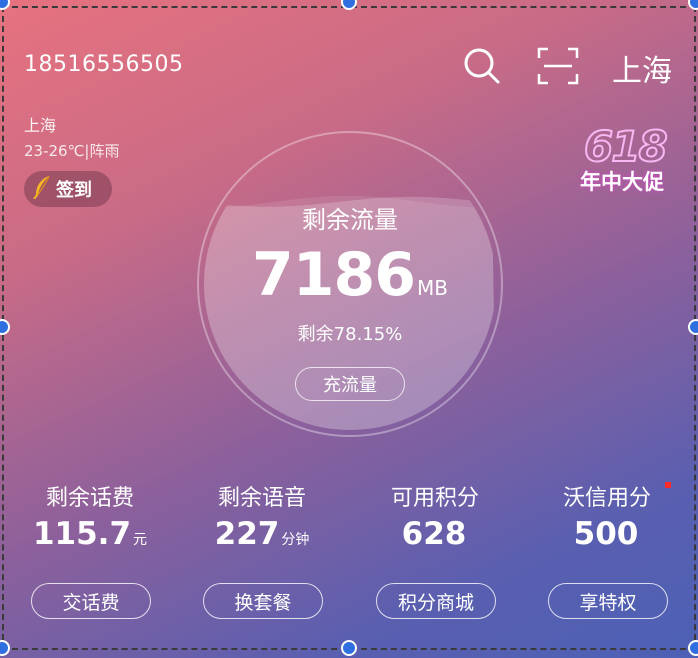 Image resolution: width=698 pixels, height=658 pixels. I want to click on stat-unit: 分钟, so click(295, 540).